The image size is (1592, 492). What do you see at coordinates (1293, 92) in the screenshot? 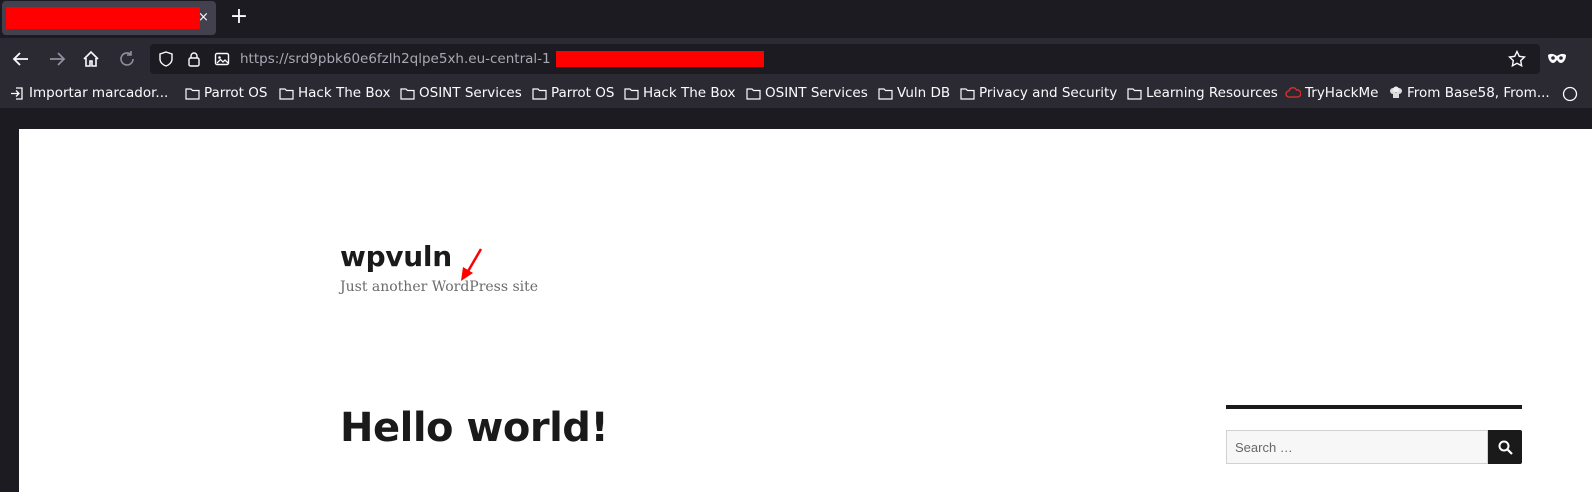
I see `cloud-icon` at bounding box center [1293, 92].